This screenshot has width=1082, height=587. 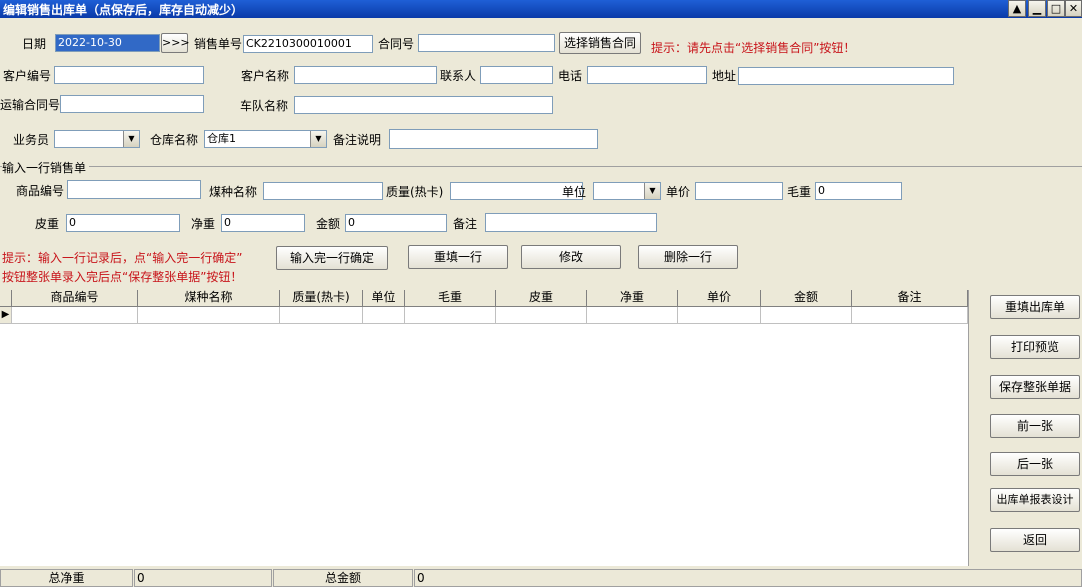 I want to click on warehouse-value: 仓库1, so click(x=221, y=138).